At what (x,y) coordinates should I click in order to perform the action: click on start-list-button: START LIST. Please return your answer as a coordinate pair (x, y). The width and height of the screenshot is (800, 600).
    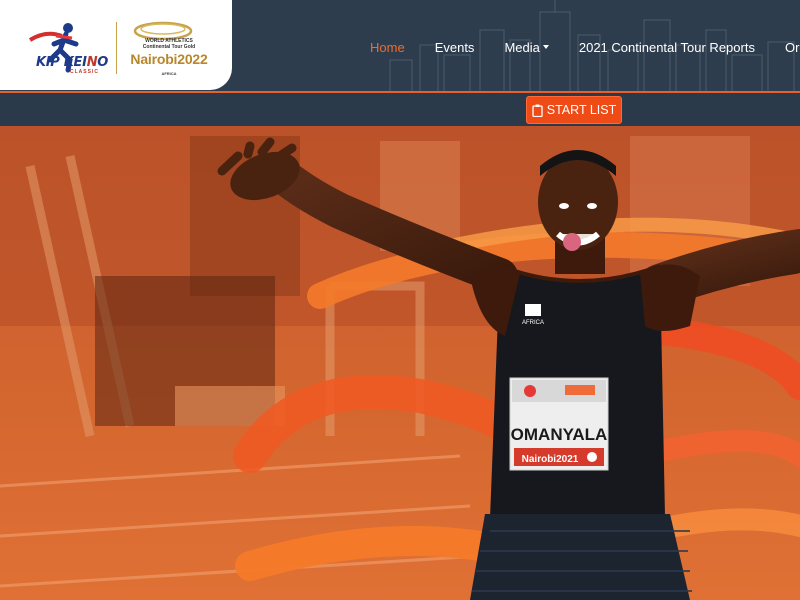
    Looking at the image, I should click on (574, 110).